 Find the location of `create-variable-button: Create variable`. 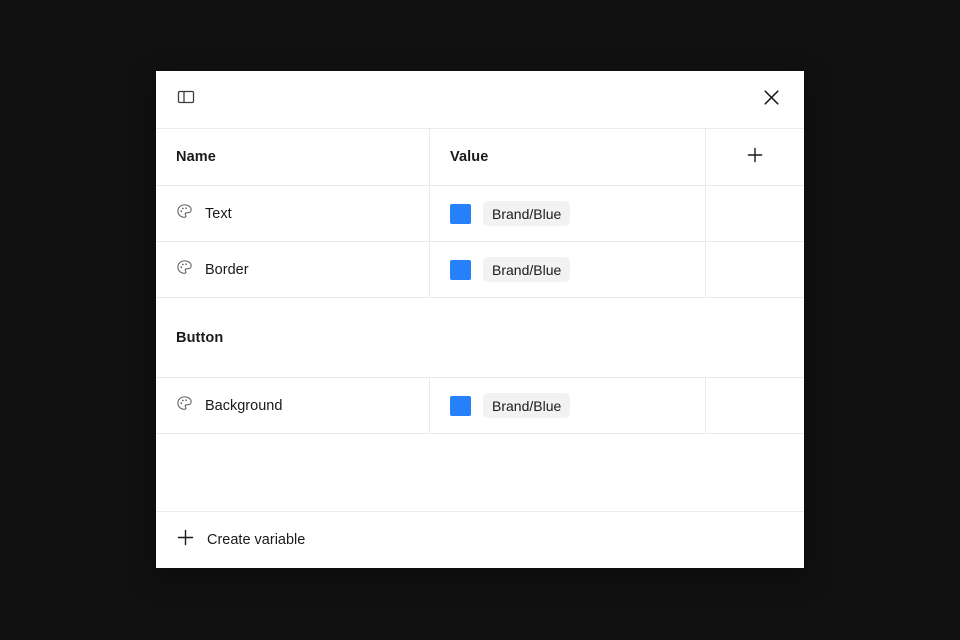

create-variable-button: Create variable is located at coordinates (480, 539).